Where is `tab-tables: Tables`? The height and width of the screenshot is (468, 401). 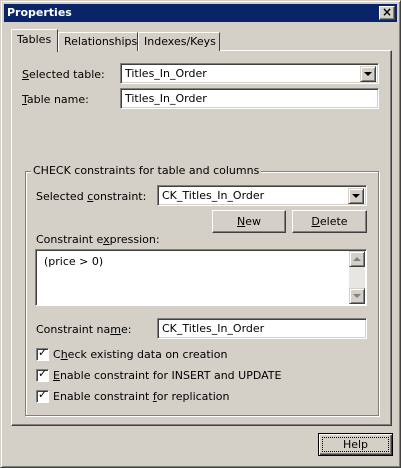
tab-tables: Tables is located at coordinates (34, 40).